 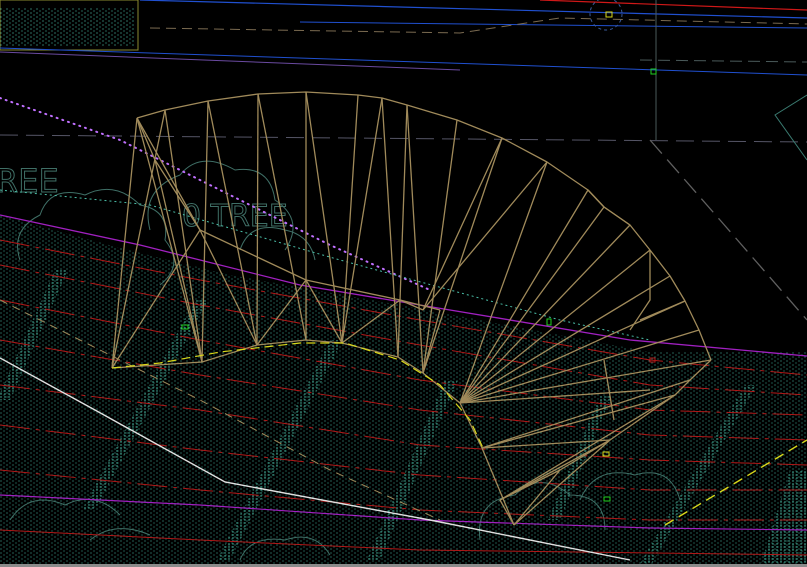 I want to click on top-left-block, so click(x=69, y=25).